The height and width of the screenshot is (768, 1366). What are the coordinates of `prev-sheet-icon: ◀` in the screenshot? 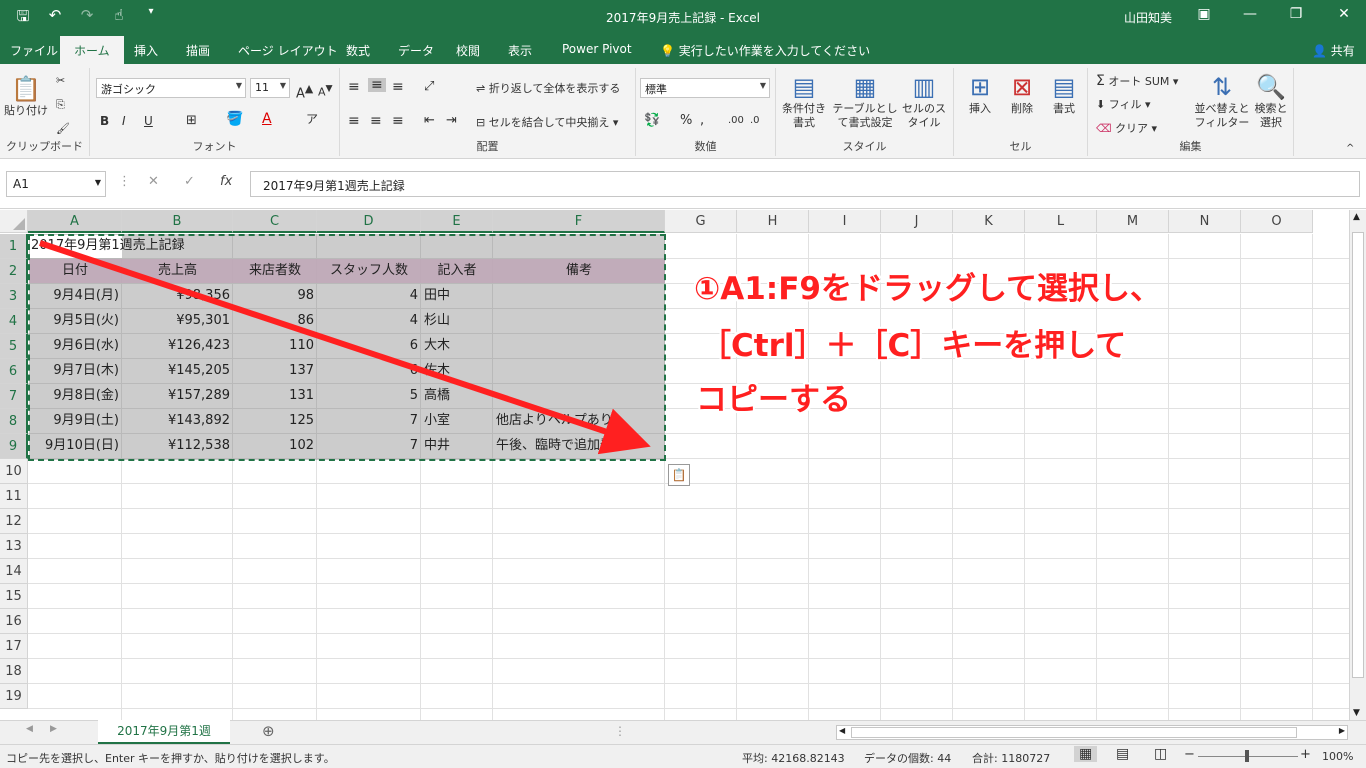 It's located at (29, 729).